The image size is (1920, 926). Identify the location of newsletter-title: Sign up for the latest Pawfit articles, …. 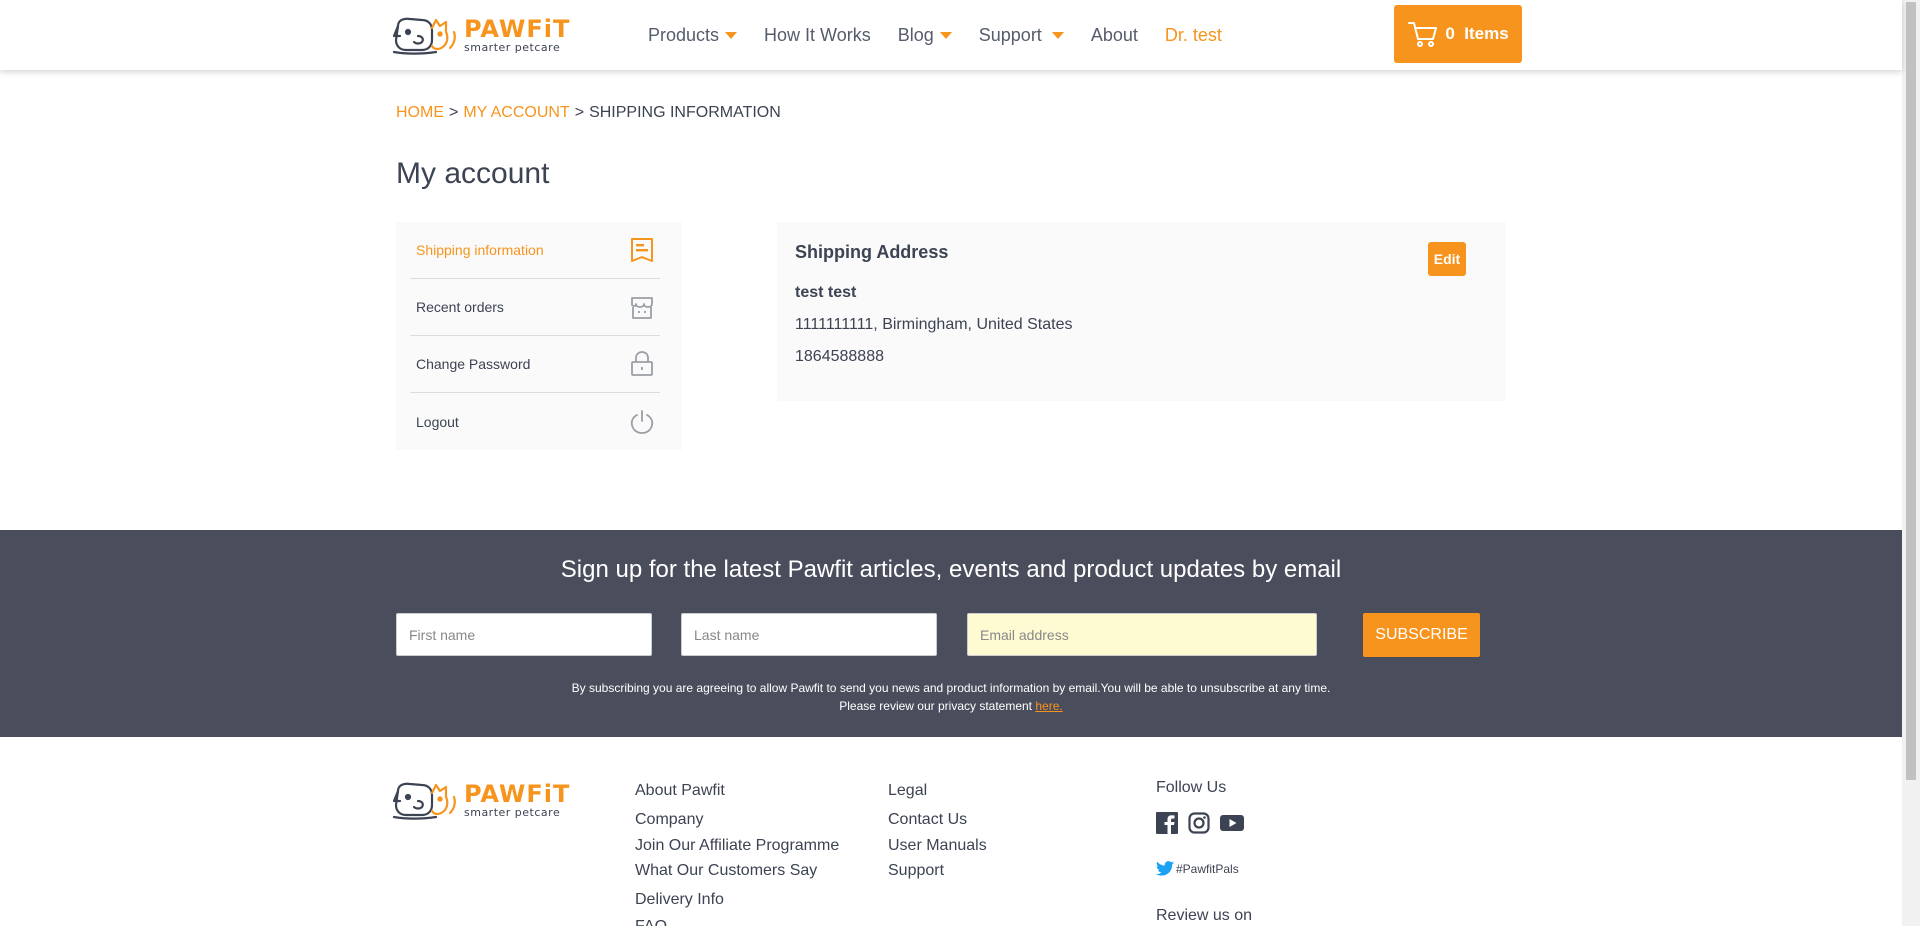
(951, 569).